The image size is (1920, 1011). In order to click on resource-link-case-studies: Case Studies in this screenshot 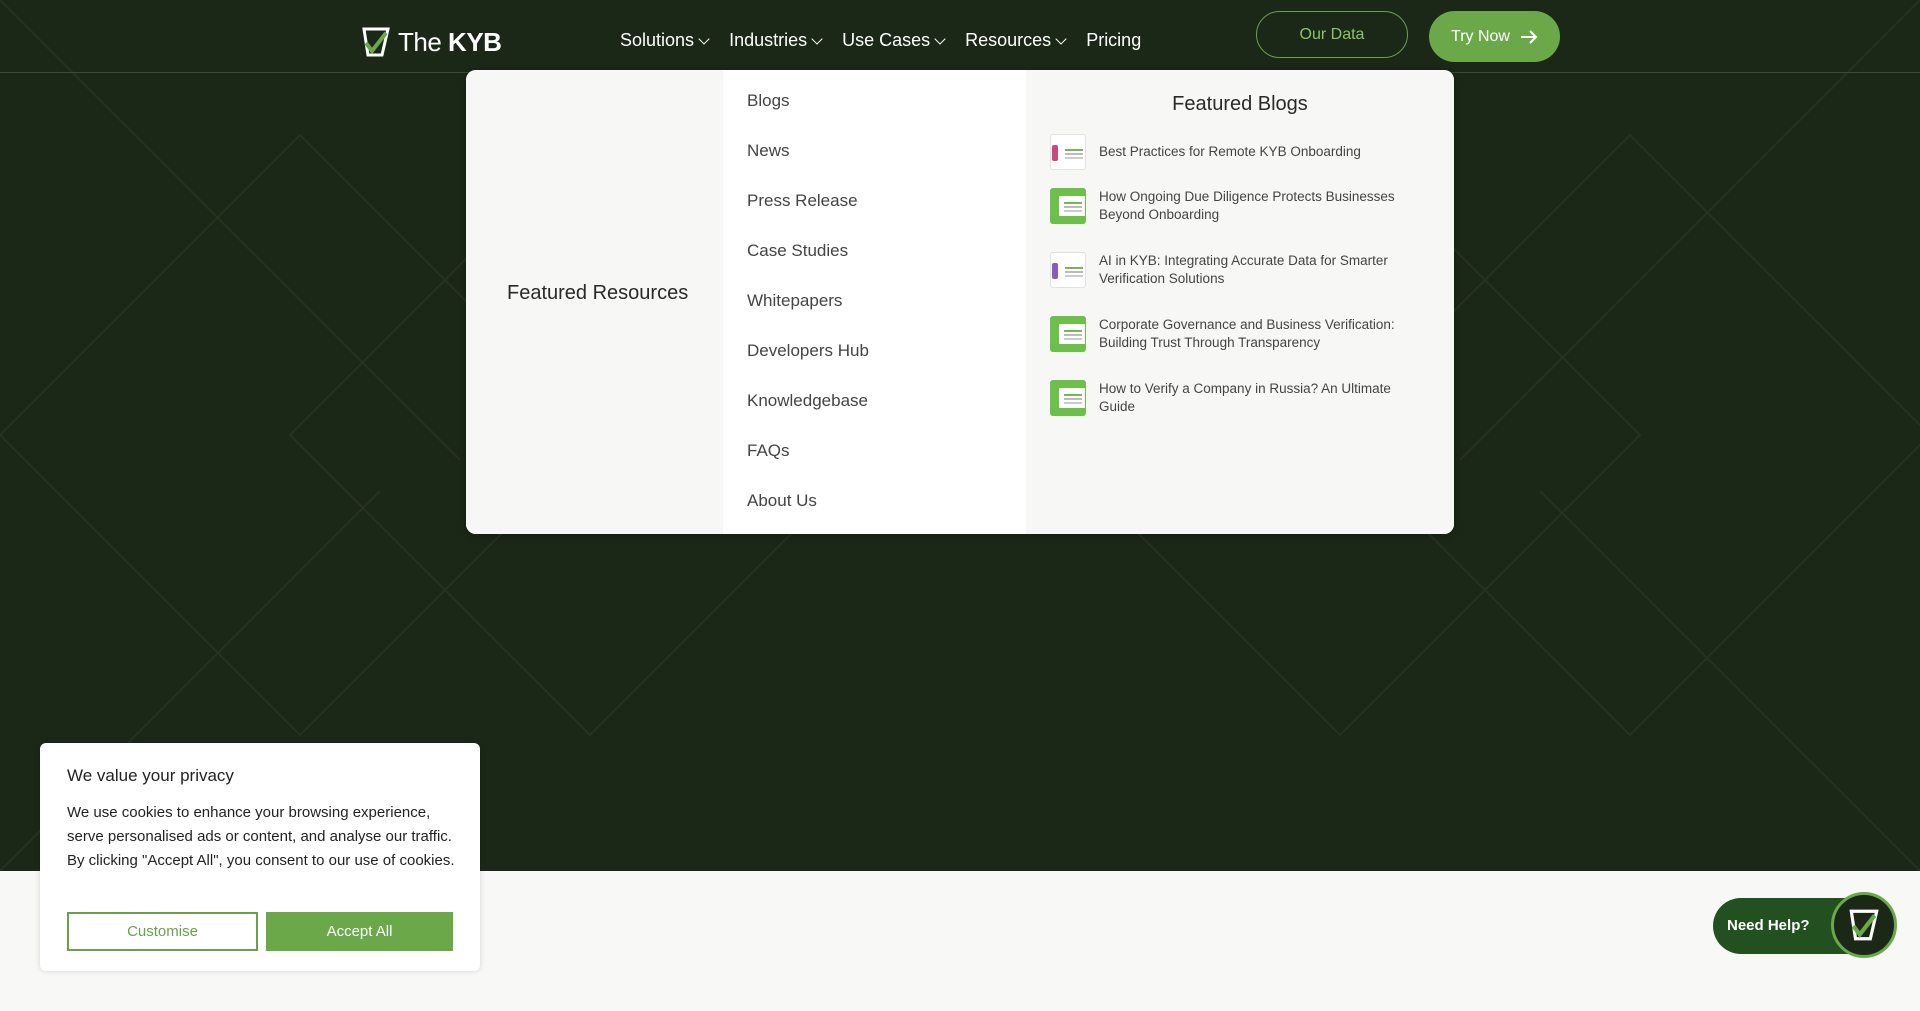, I will do `click(797, 251)`.